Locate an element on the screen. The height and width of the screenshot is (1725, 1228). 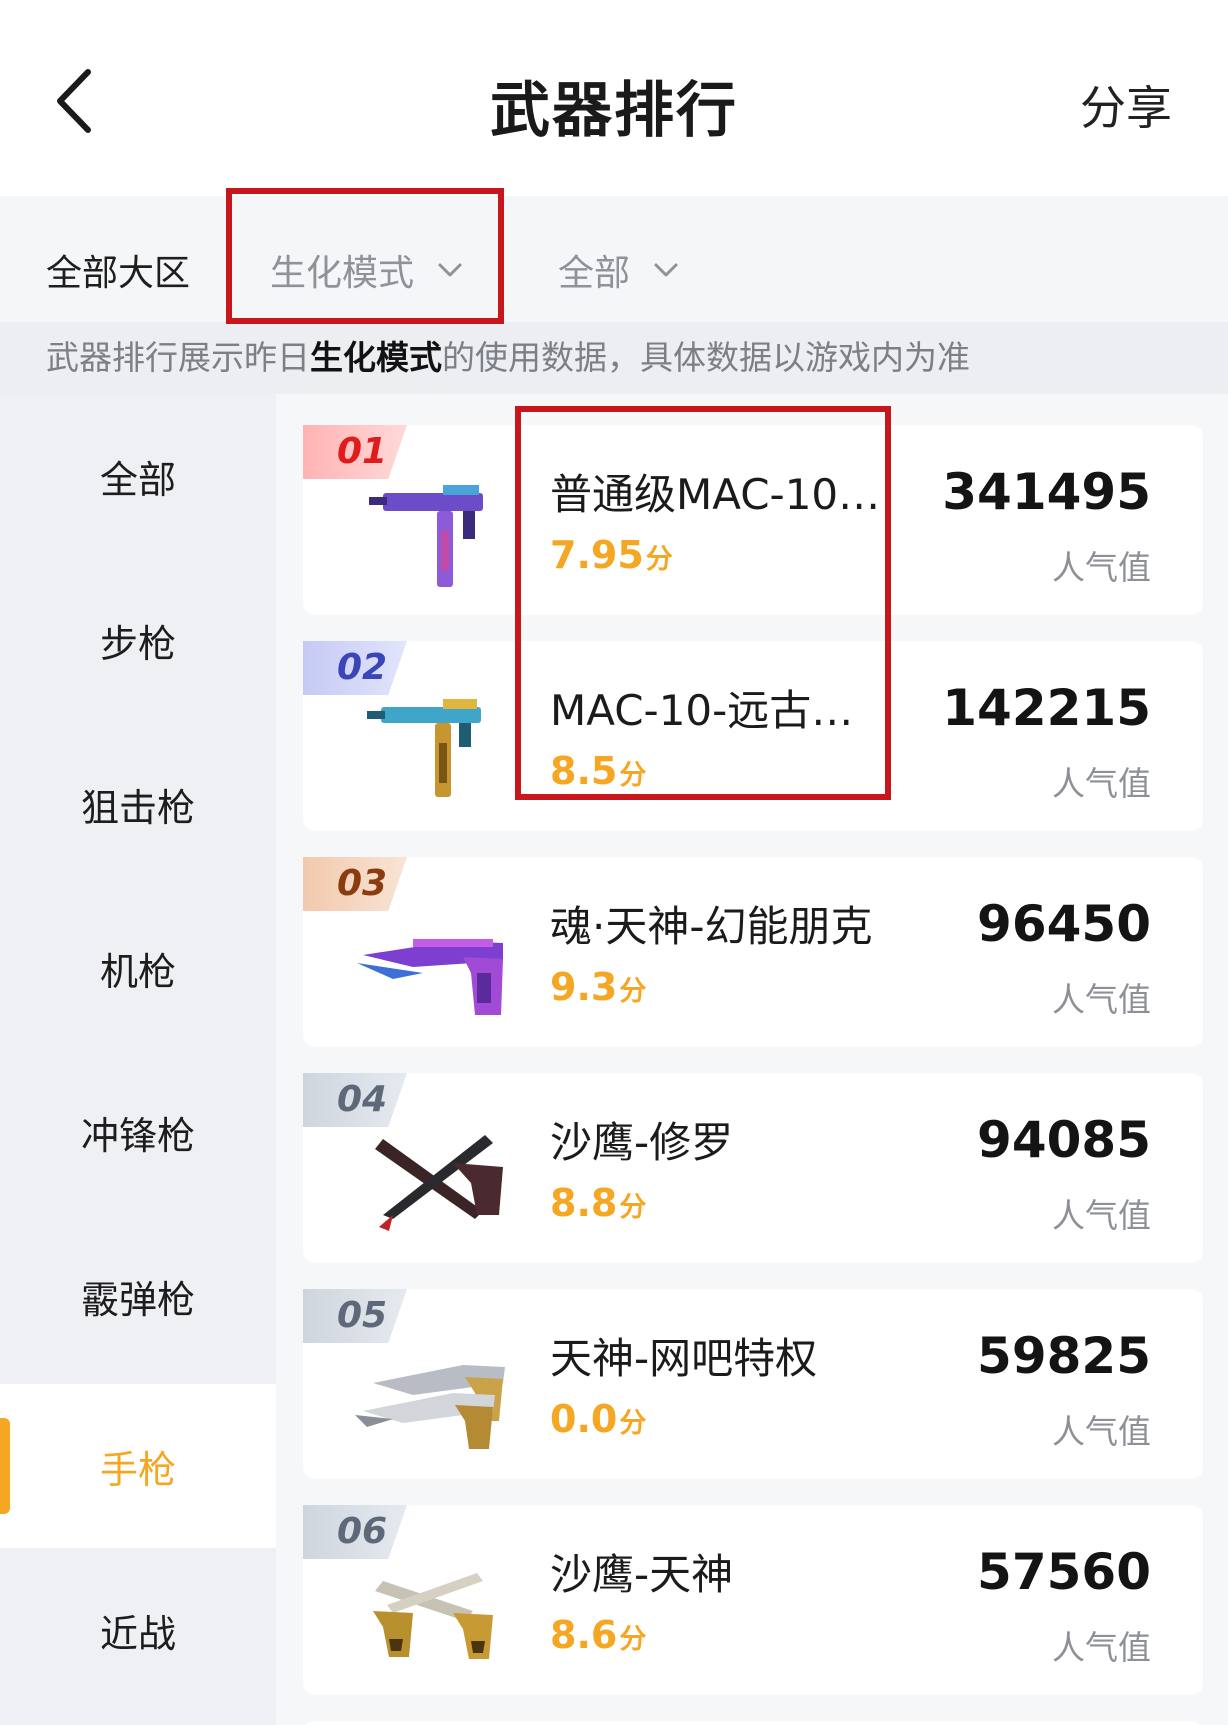
sidebar-item-pistol: 手枪 is located at coordinates (138, 1466).